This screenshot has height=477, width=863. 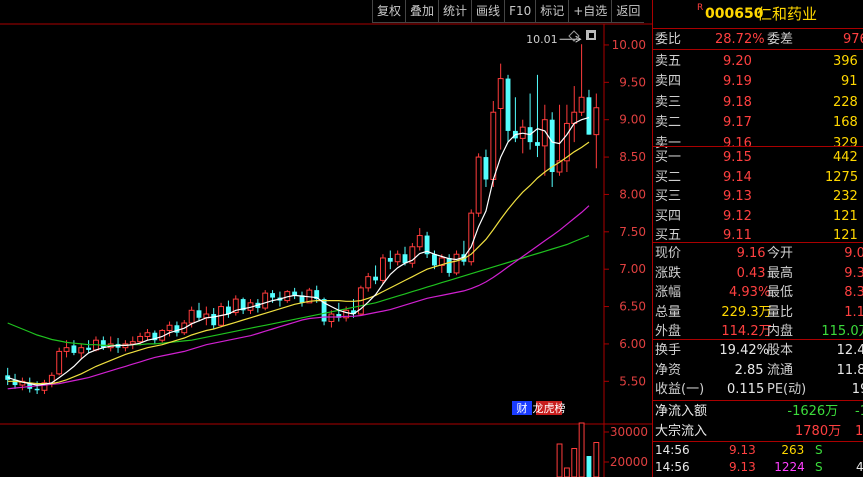 I want to click on capital-flow-extra: -1, so click(x=859, y=411).